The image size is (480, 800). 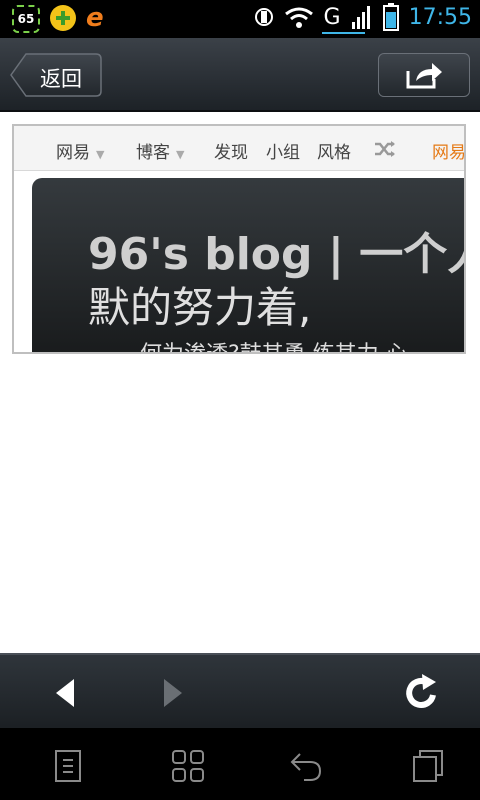 What do you see at coordinates (449, 153) in the screenshot?
I see `nav-item-netease-orange: 网易` at bounding box center [449, 153].